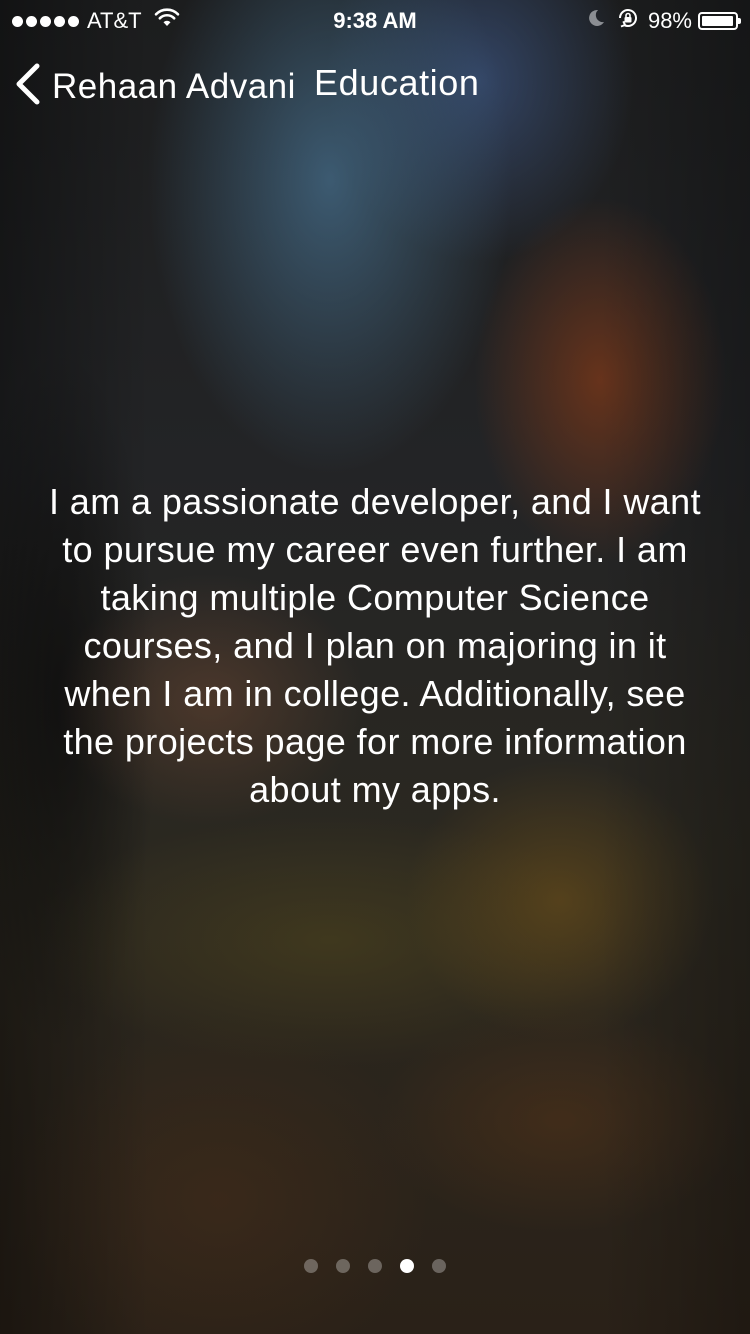 The height and width of the screenshot is (1334, 750). I want to click on chevron-left-icon, so click(28, 86).